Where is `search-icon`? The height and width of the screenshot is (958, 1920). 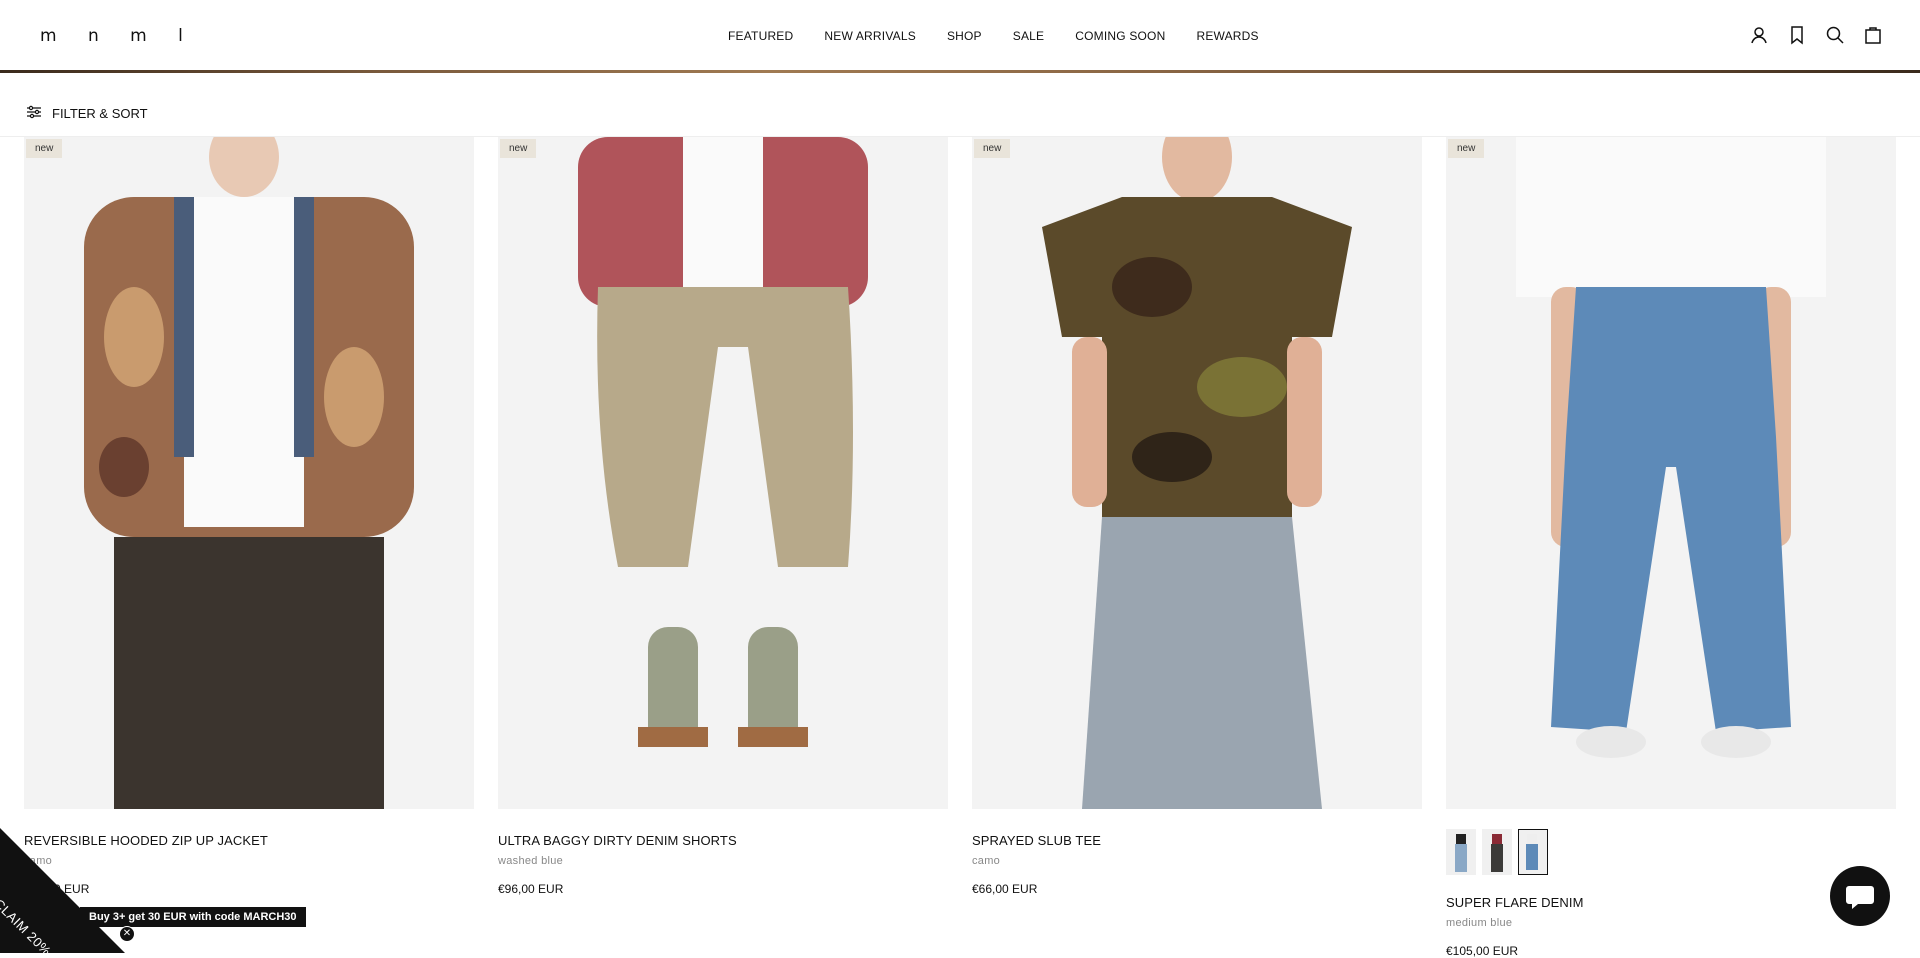
search-icon is located at coordinates (1835, 35).